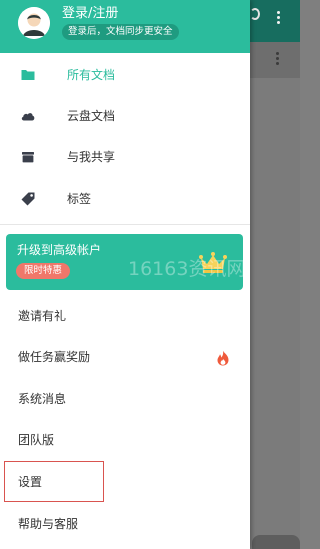 Image resolution: width=320 pixels, height=549 pixels. What do you see at coordinates (125, 524) in the screenshot?
I see `menu-item-help-support: 帮助与客服` at bounding box center [125, 524].